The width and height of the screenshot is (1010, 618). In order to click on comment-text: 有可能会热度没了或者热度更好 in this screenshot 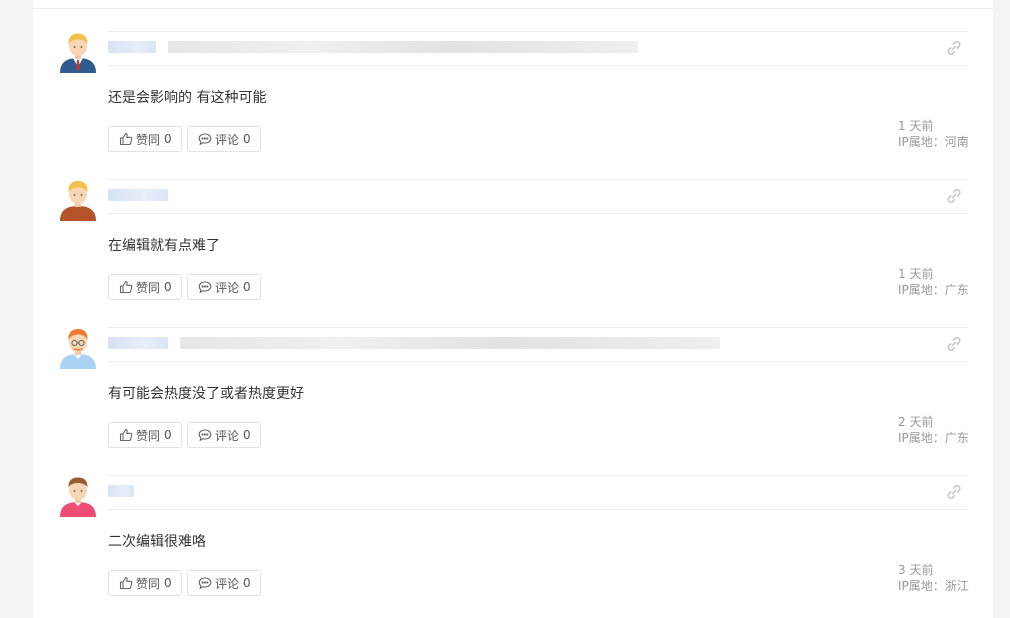, I will do `click(206, 394)`.